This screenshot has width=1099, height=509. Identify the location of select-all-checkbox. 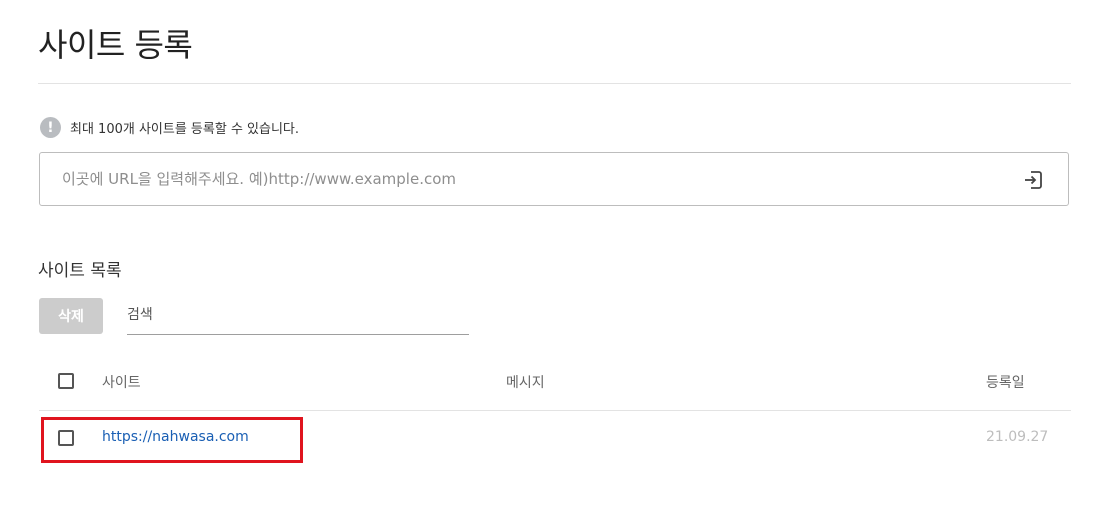
(66, 381).